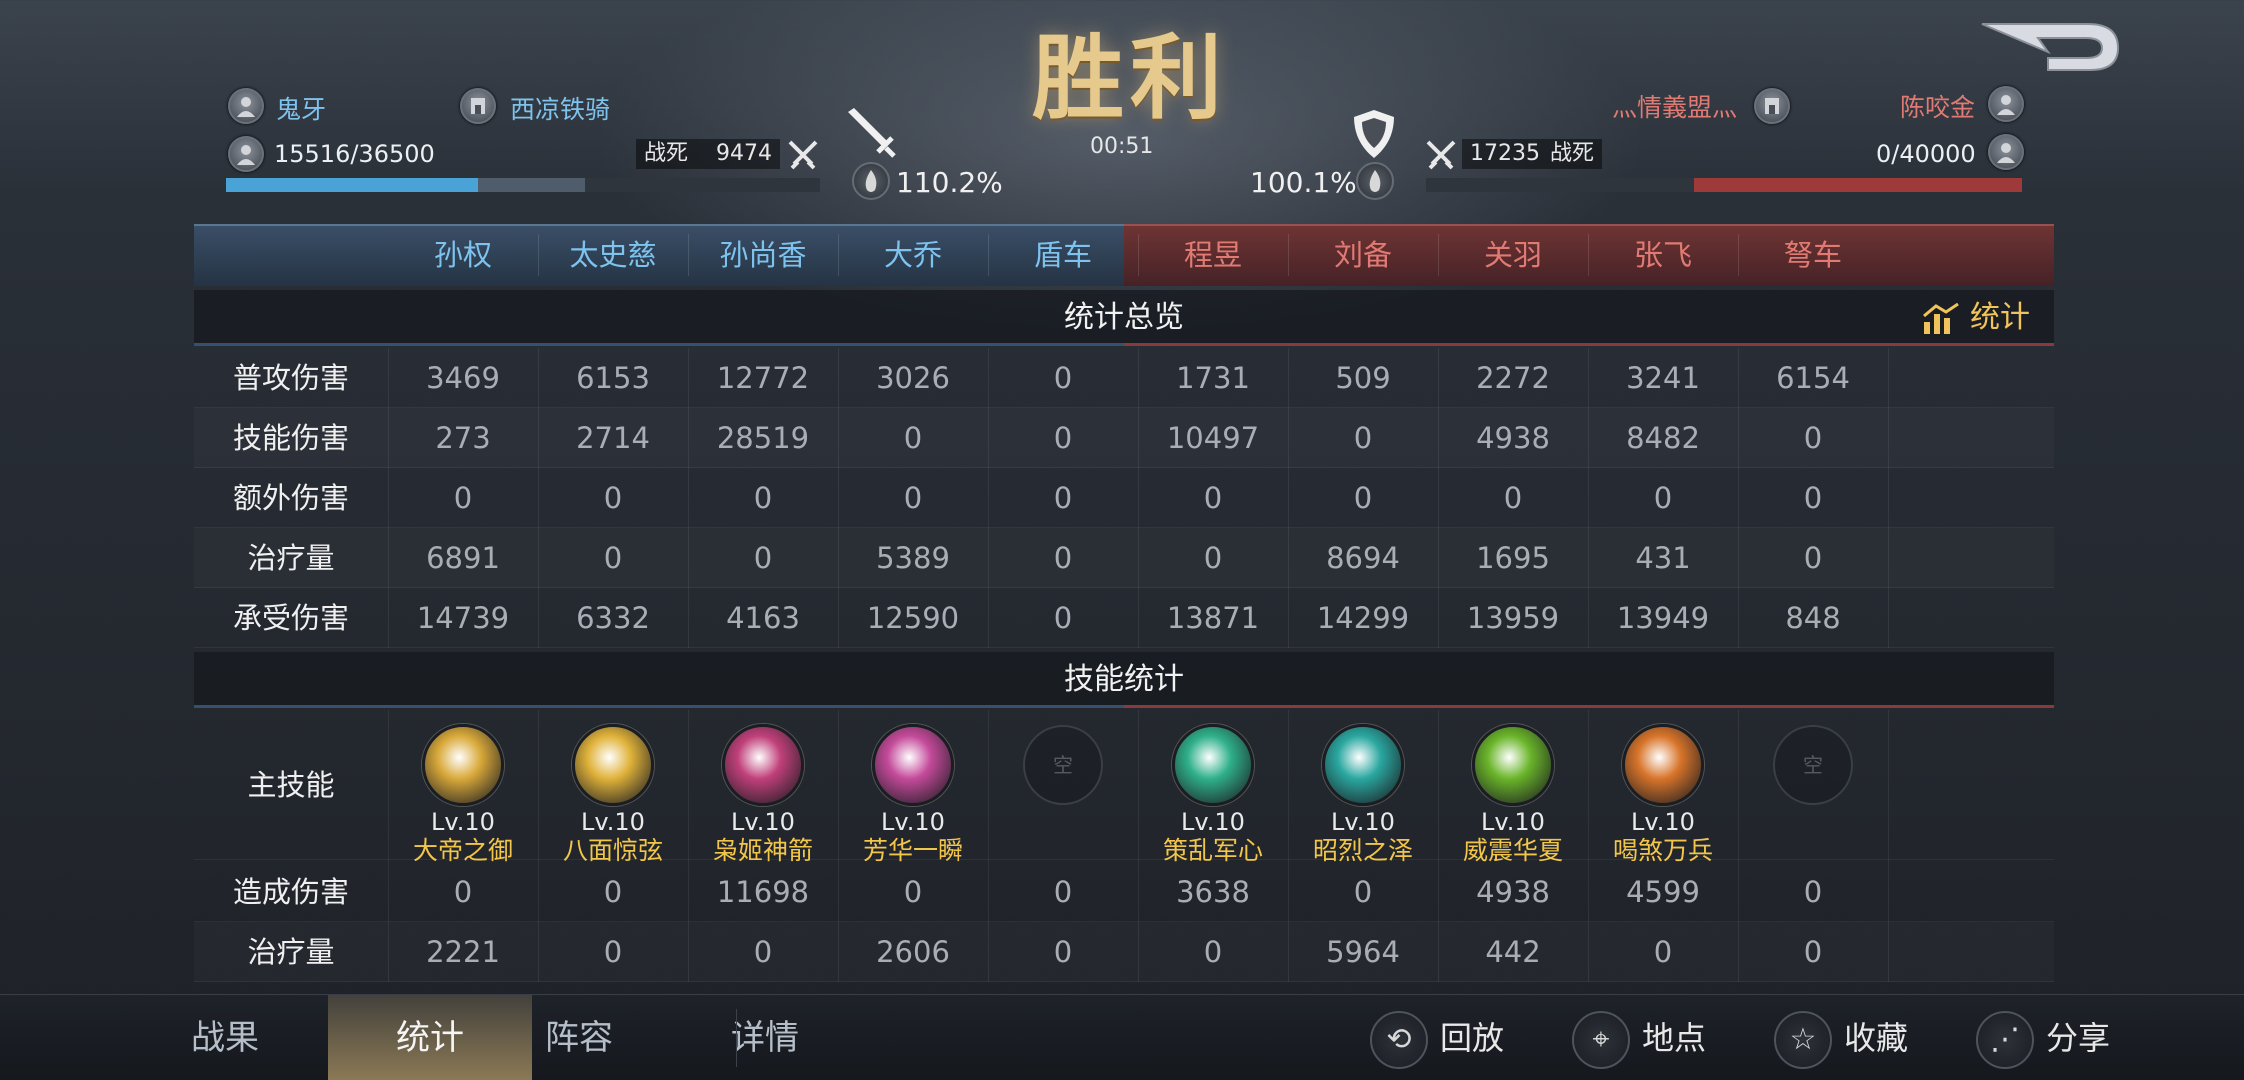 The width and height of the screenshot is (2244, 1080). I want to click on stat-cell: 2606, so click(913, 952).